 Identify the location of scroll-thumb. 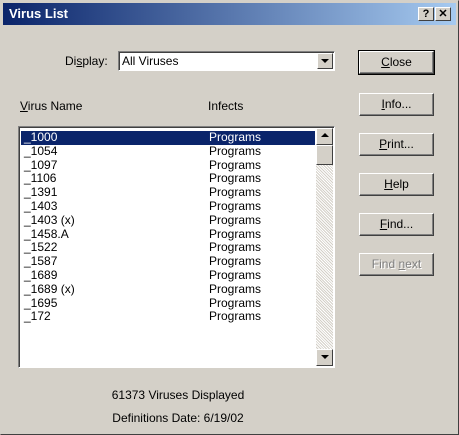
(324, 155).